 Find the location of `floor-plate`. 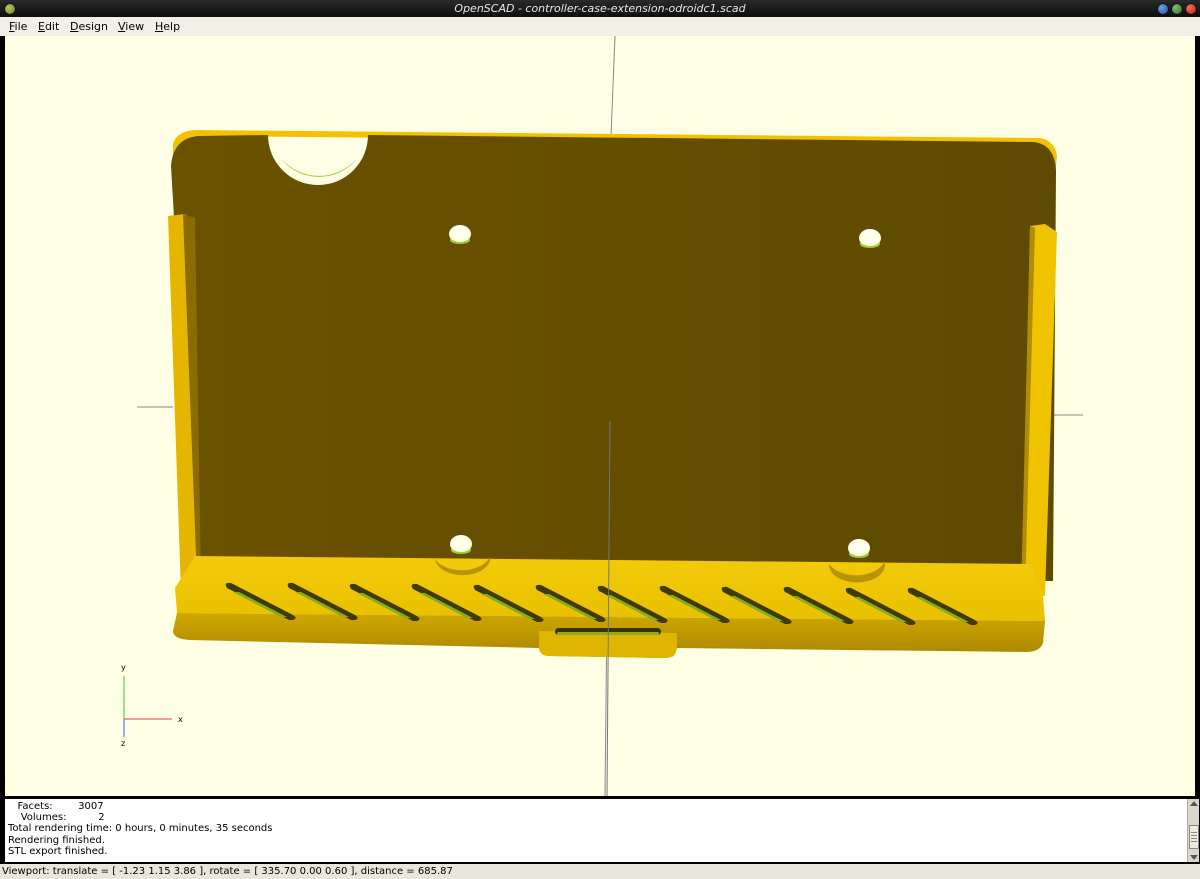

floor-plate is located at coordinates (610, 588).